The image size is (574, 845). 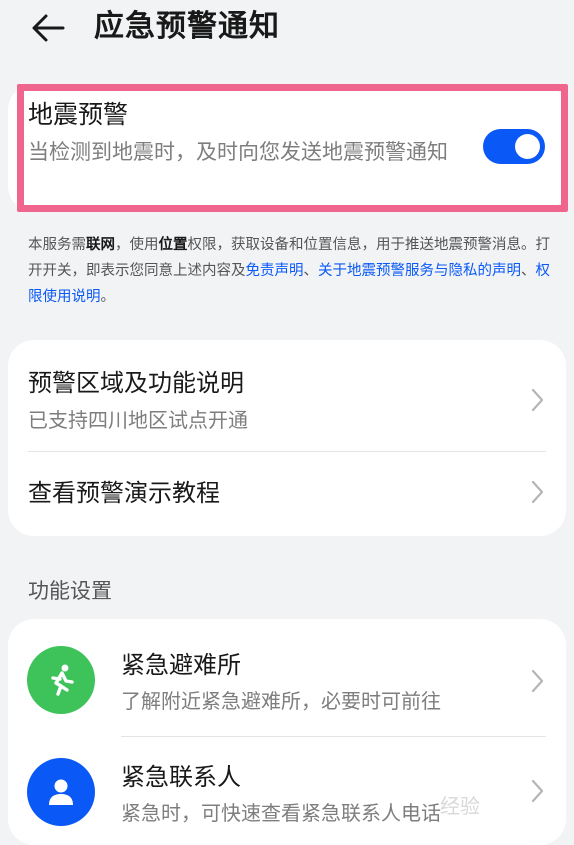 What do you see at coordinates (181, 665) in the screenshot?
I see `function-item-title: 紧急避难所` at bounding box center [181, 665].